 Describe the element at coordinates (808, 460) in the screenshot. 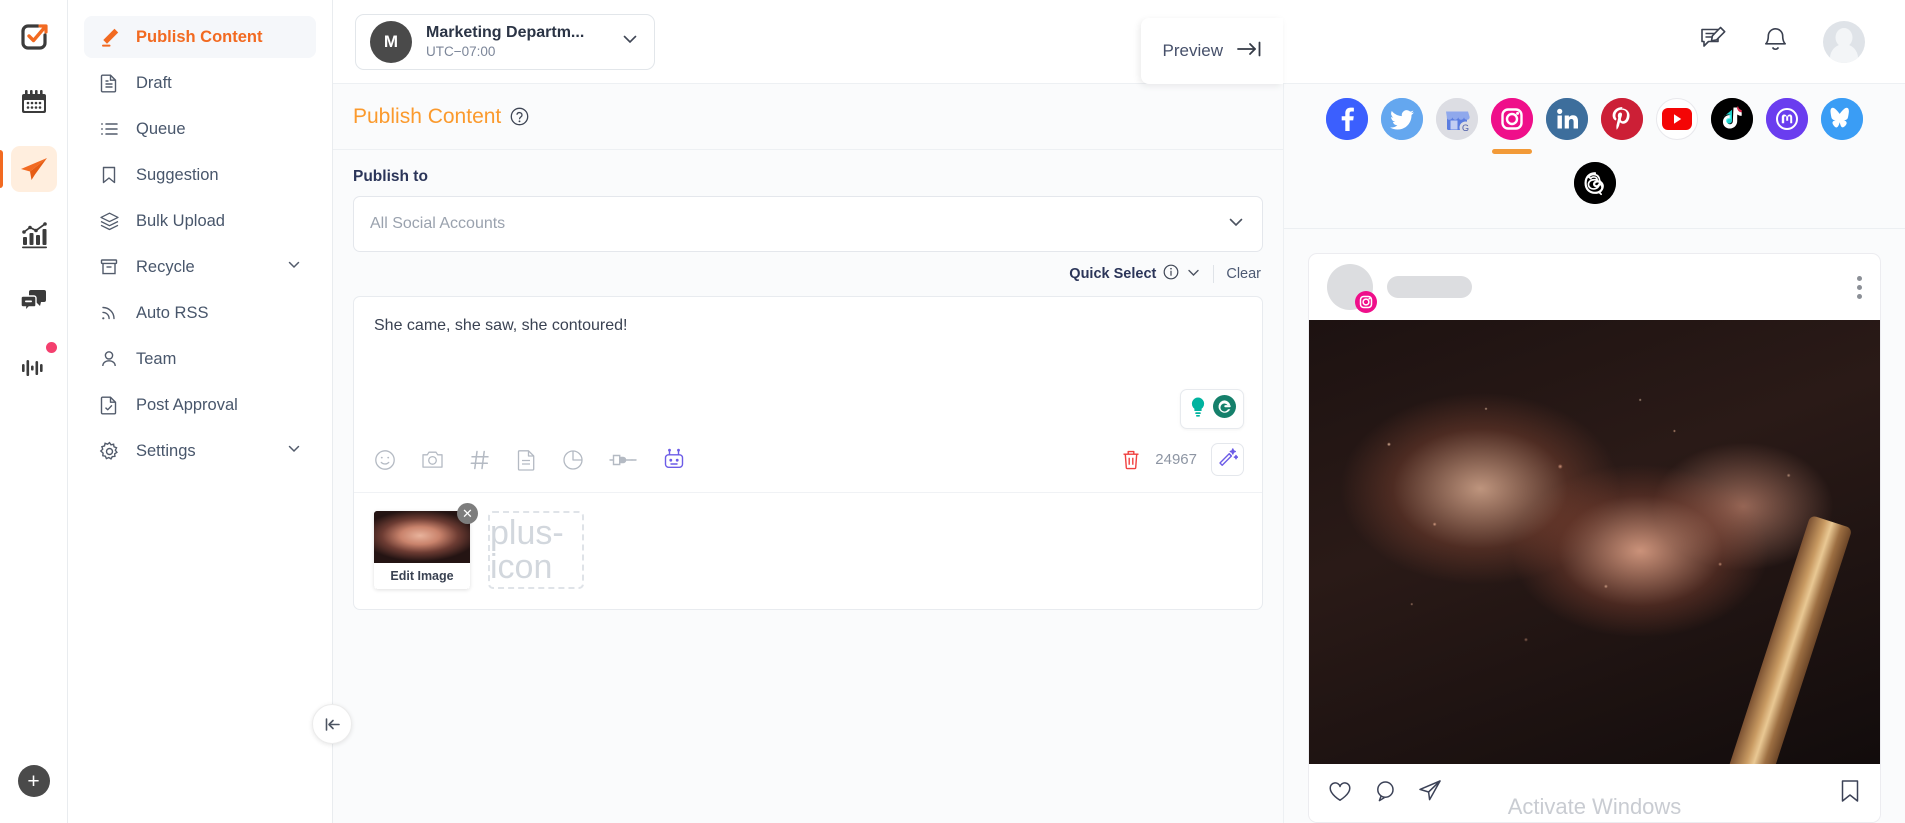

I see `editor-toolbar: 24967` at that location.